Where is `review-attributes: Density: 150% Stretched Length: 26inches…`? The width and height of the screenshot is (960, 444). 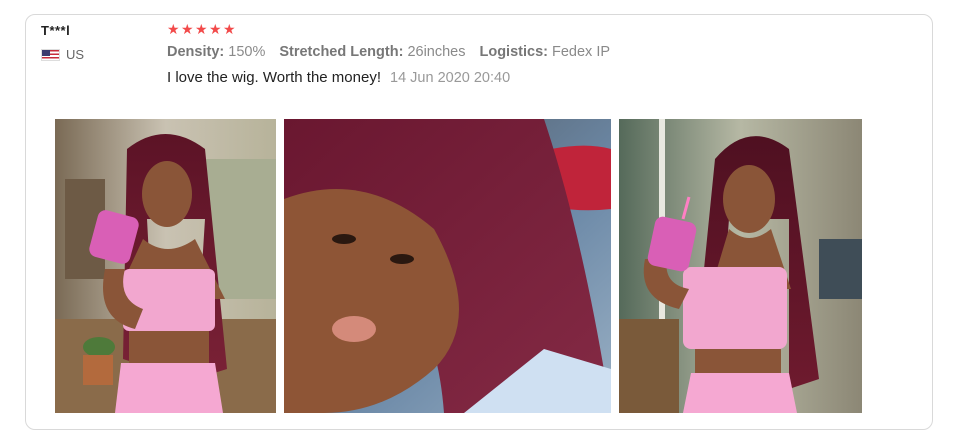 review-attributes: Density: 150% Stretched Length: 26inches… is located at coordinates (388, 52).